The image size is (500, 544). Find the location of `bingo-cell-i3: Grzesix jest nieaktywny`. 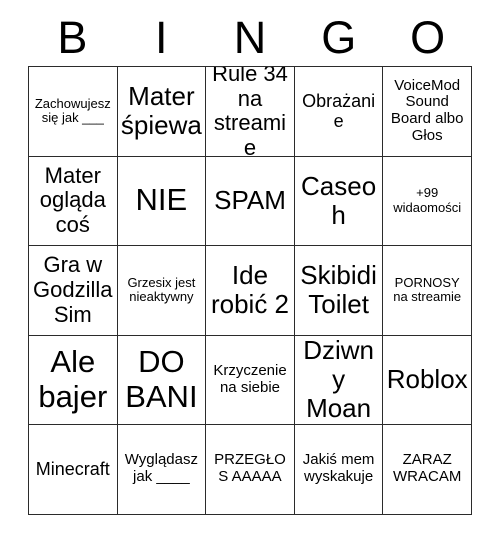

bingo-cell-i3: Grzesix jest nieaktywny is located at coordinates (162, 291).